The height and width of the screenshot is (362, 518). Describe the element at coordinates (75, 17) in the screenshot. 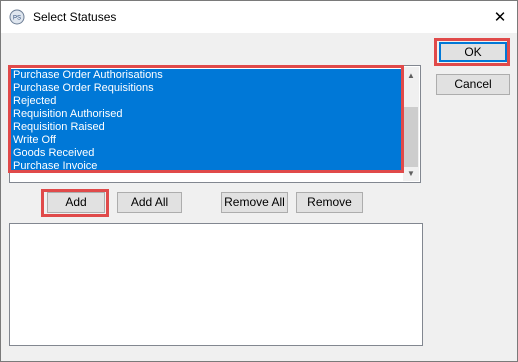

I see `window-title: Select Statuses` at that location.